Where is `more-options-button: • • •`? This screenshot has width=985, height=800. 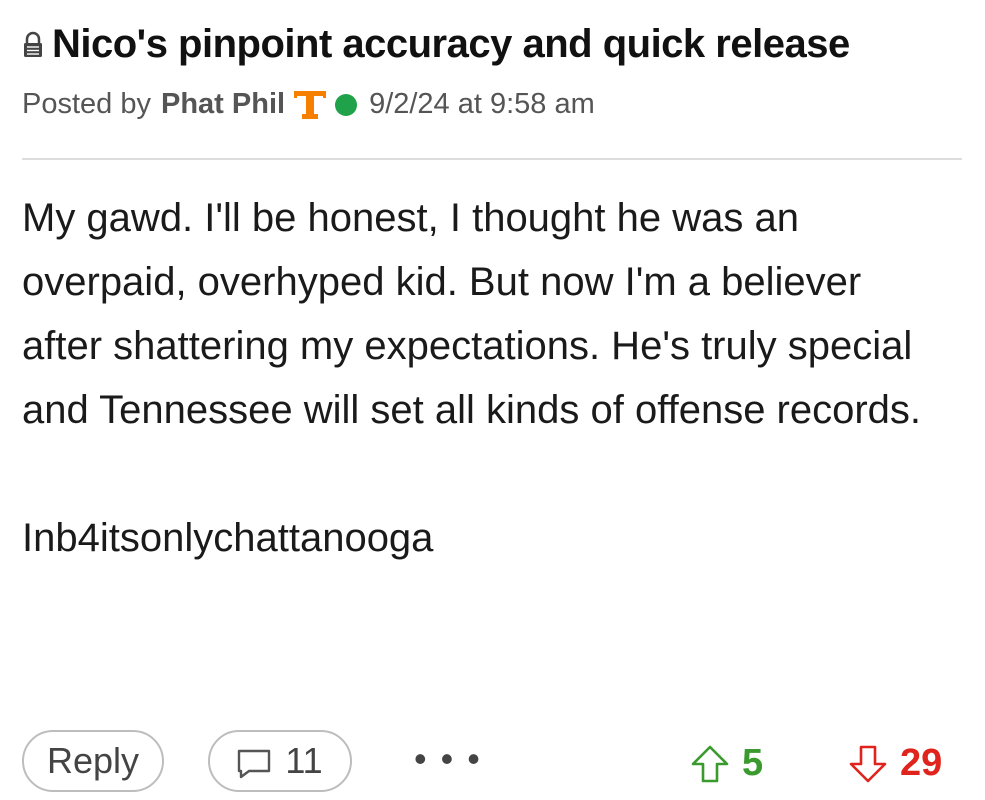 more-options-button: • • • is located at coordinates (448, 759).